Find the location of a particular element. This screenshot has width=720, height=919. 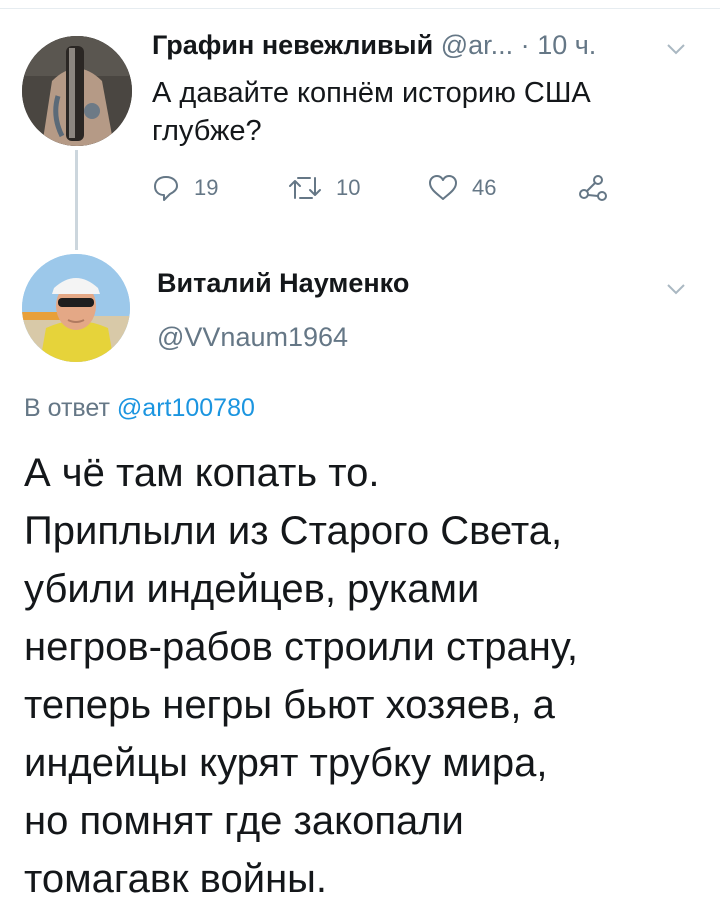

tweet-text-line: но помнят где закопали is located at coordinates (244, 821).